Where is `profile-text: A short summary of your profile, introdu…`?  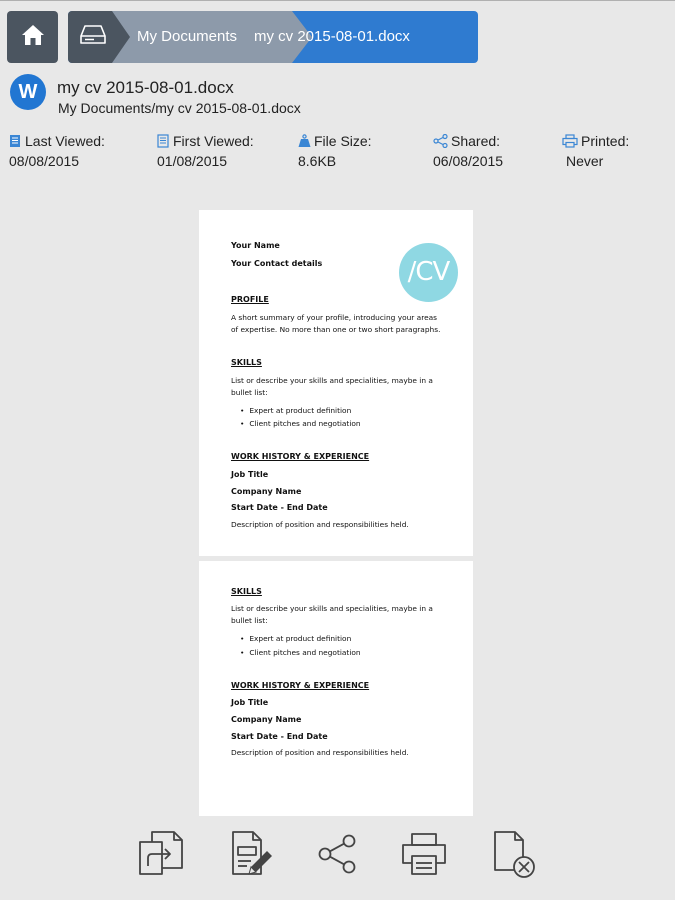 profile-text: A short summary of your profile, introdu… is located at coordinates (336, 323).